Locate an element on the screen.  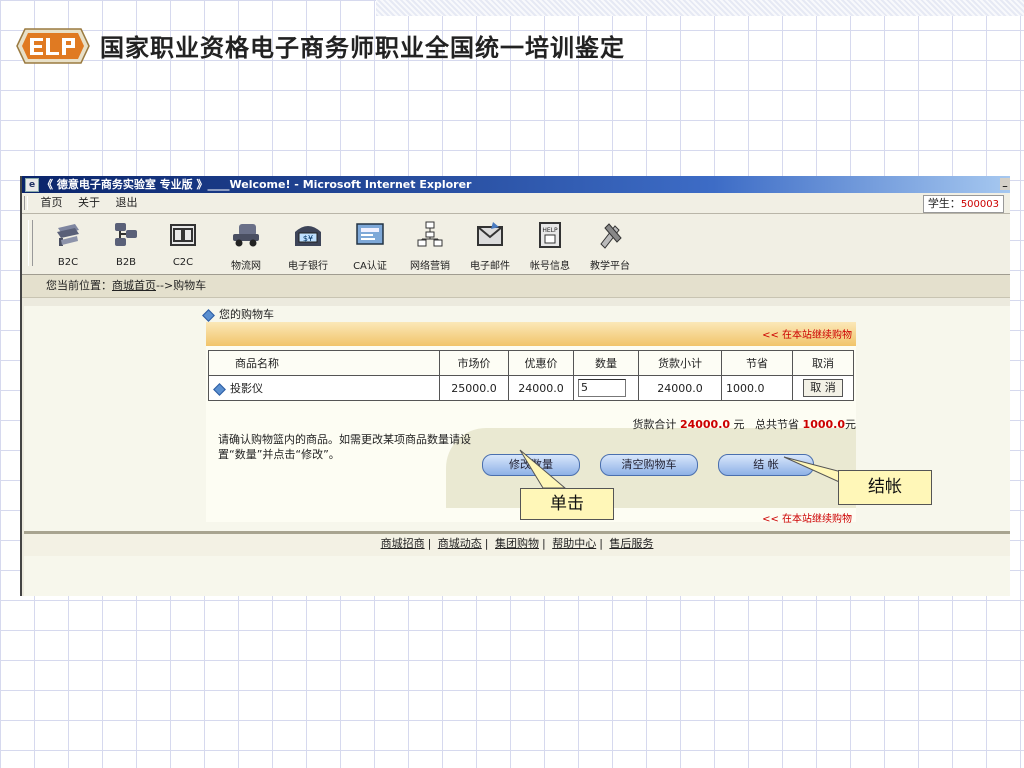
cancel-item-button: 取 消 is located at coordinates (823, 388).